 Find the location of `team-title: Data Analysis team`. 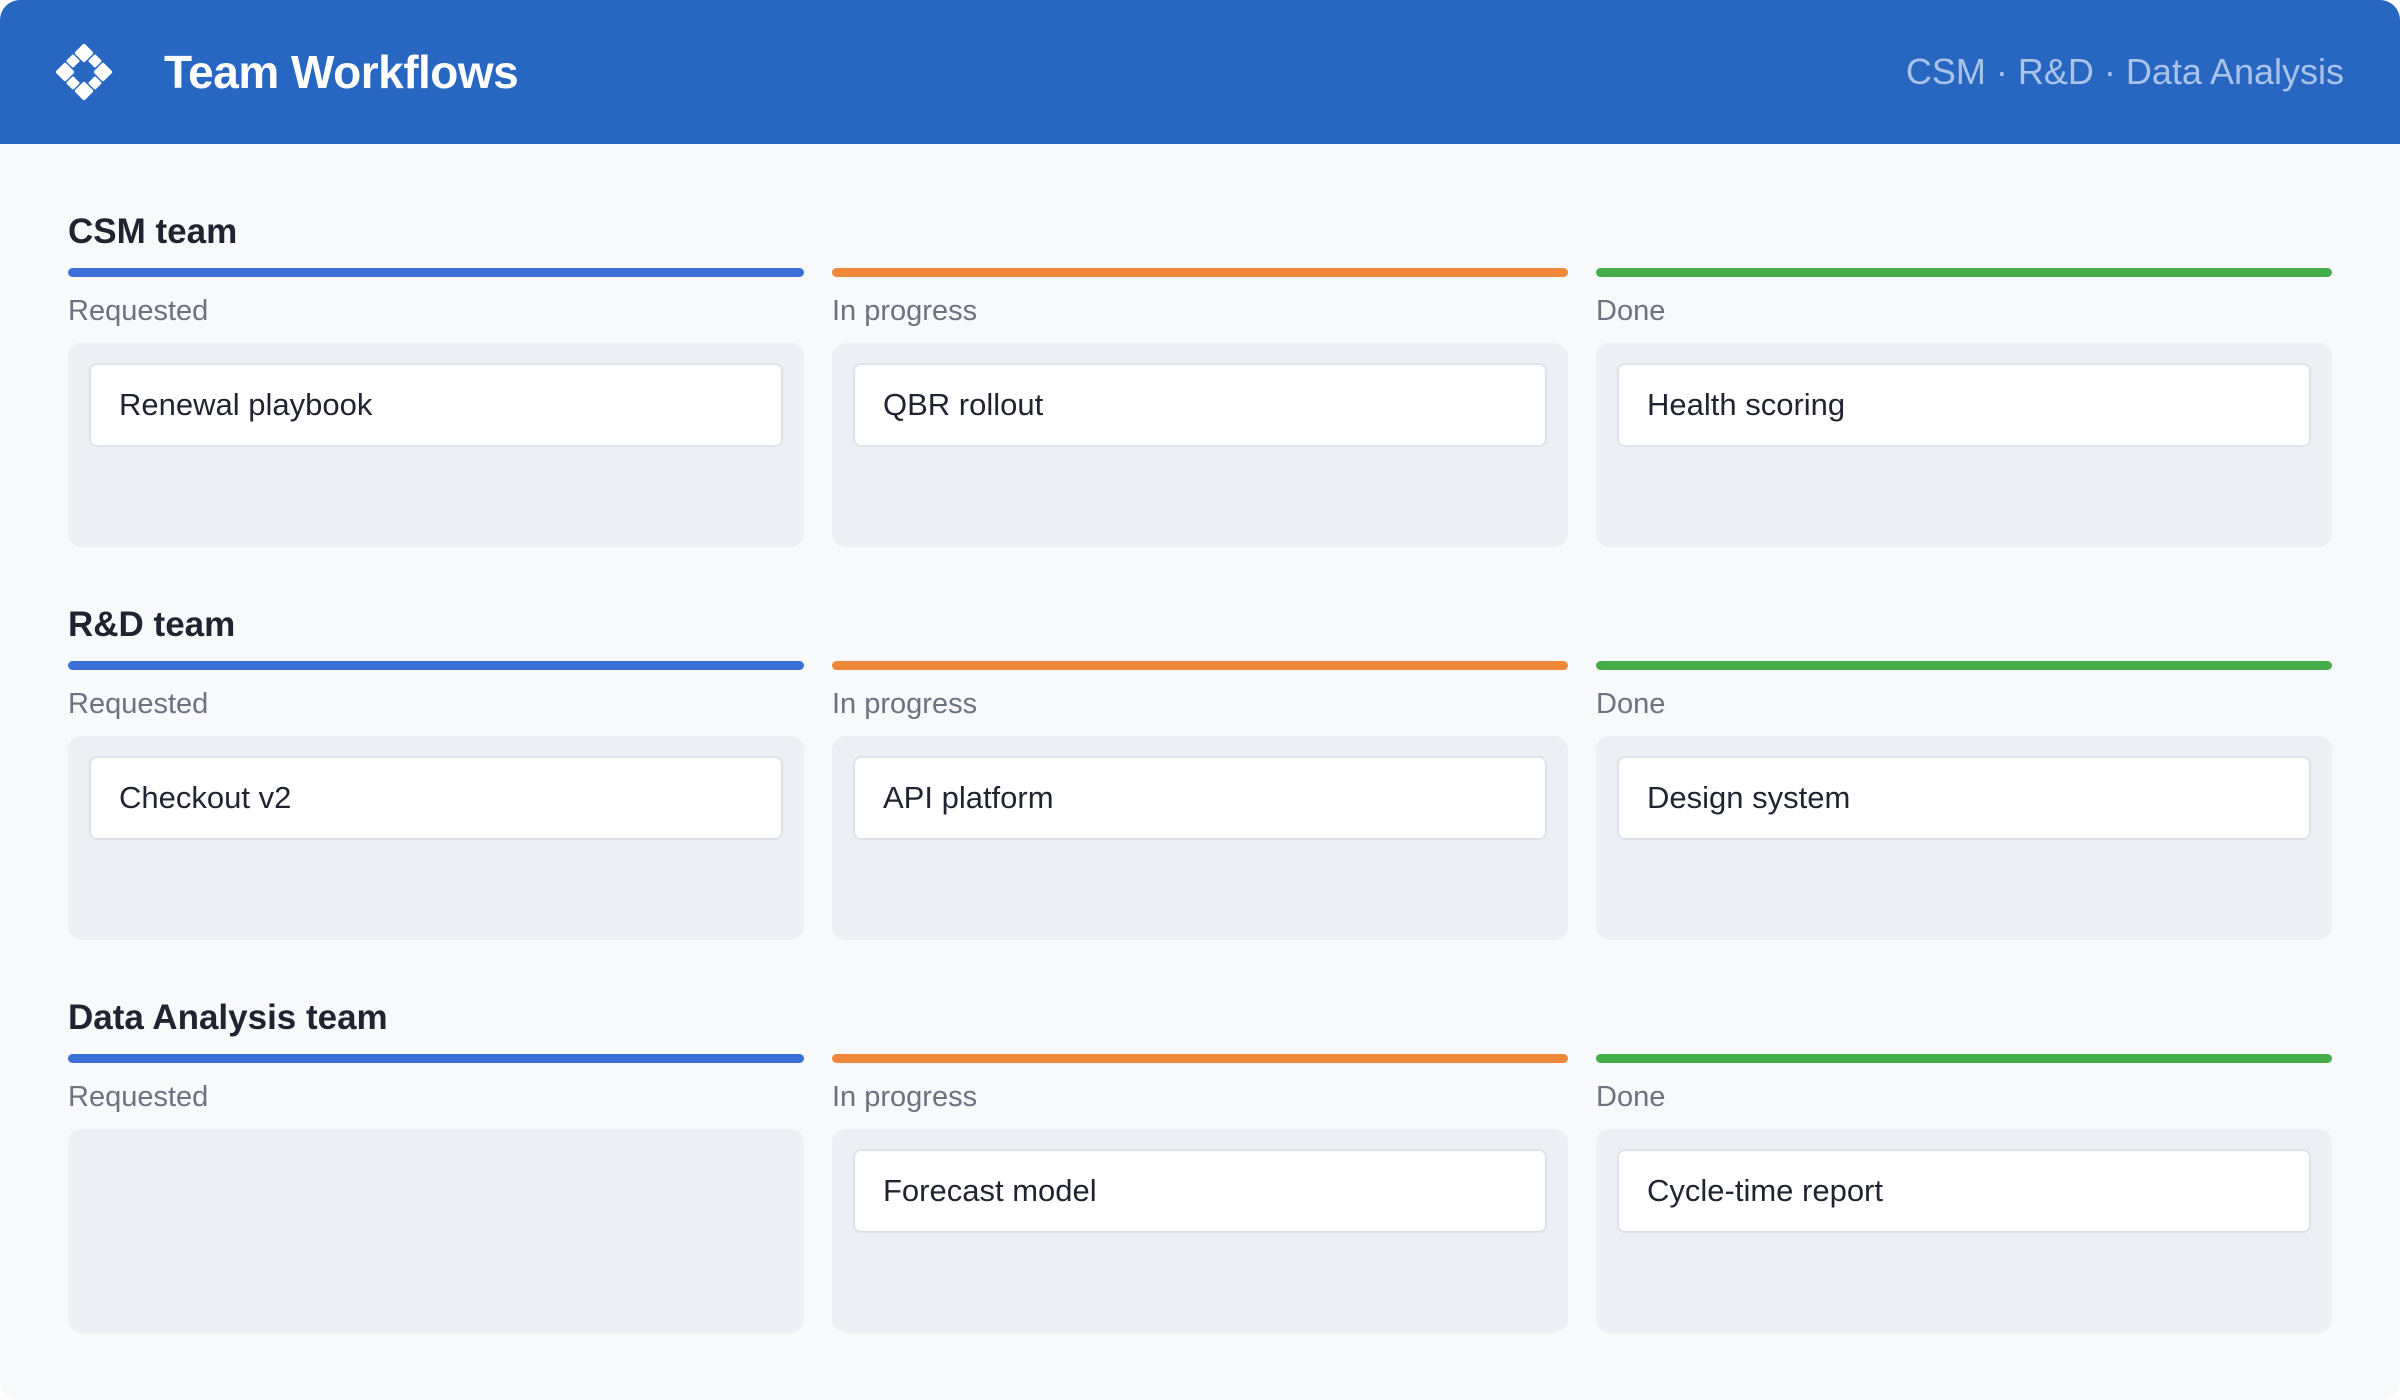

team-title: Data Analysis team is located at coordinates (228, 1017).